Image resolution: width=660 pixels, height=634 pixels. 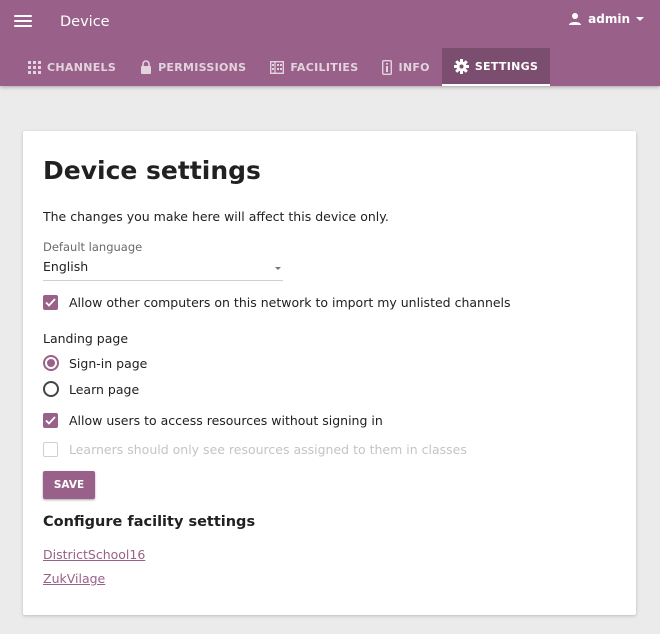 What do you see at coordinates (414, 67) in the screenshot?
I see `tab-label: INFO` at bounding box center [414, 67].